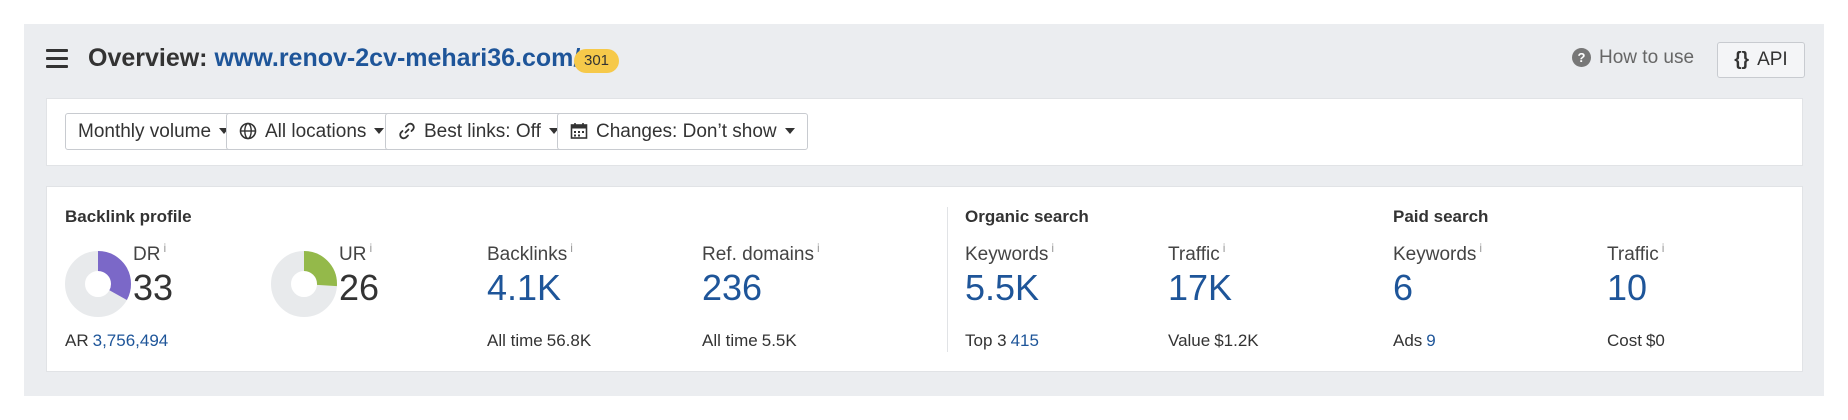 This screenshot has width=1848, height=420. I want to click on ur-donut-chart, so click(304, 284).